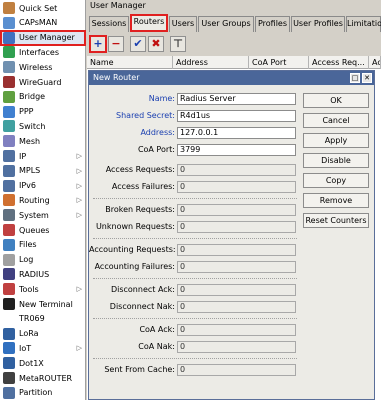 Image resolution: width=381 pixels, height=400 pixels. What do you see at coordinates (140, 209) in the screenshot?
I see `stat-label: Broken Requests:` at bounding box center [140, 209].